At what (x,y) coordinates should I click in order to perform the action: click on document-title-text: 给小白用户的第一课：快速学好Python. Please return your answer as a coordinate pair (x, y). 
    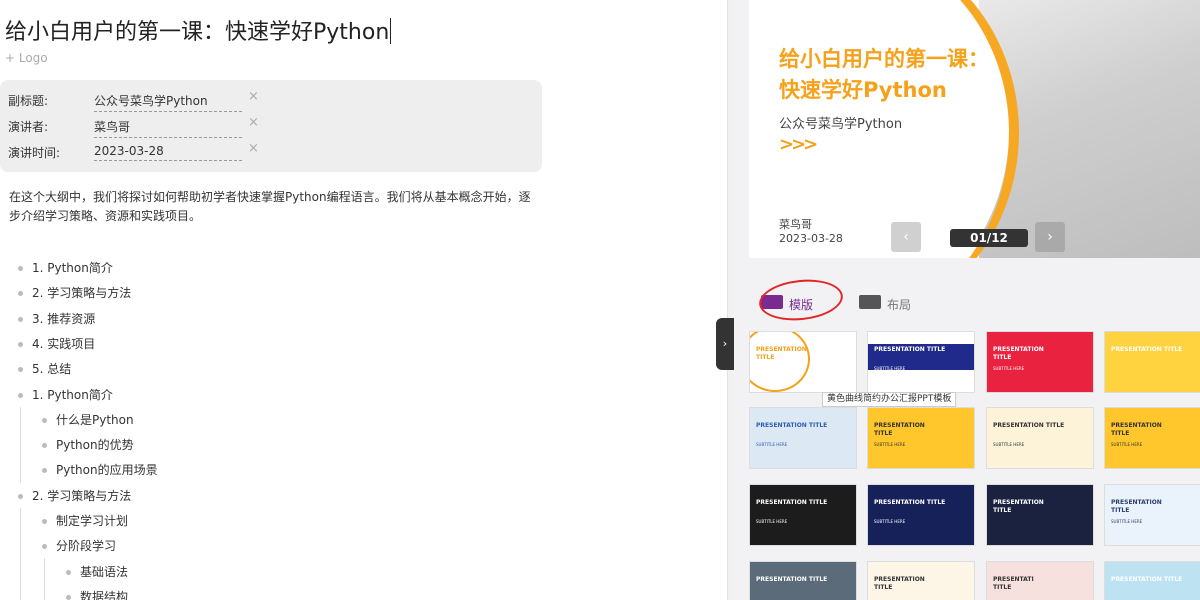
    Looking at the image, I should click on (197, 32).